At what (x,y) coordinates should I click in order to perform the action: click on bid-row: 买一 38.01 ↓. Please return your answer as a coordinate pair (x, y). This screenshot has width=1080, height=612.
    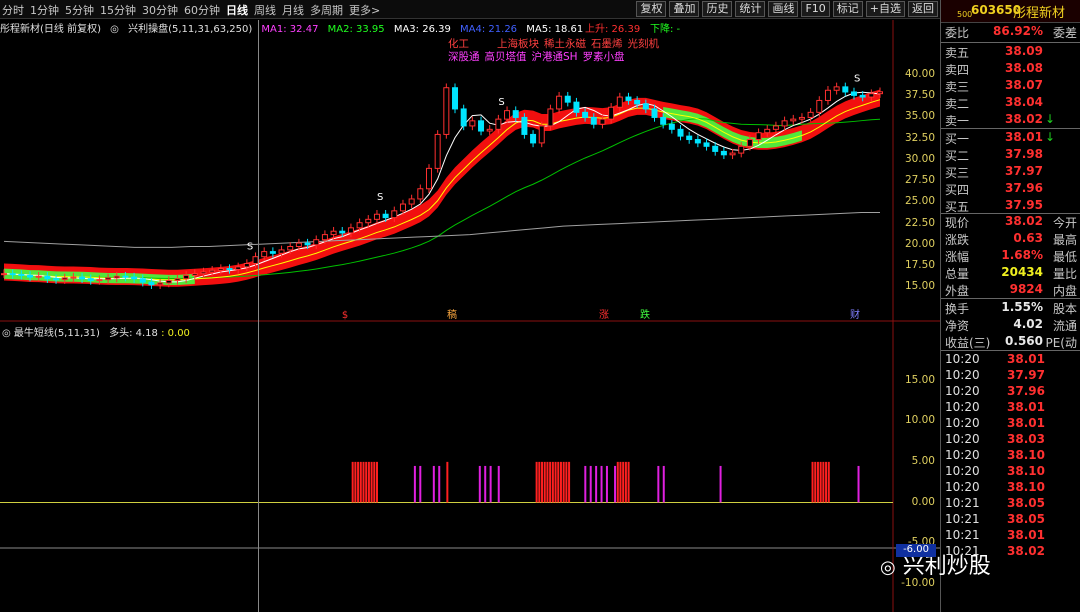
    Looking at the image, I should click on (1011, 138).